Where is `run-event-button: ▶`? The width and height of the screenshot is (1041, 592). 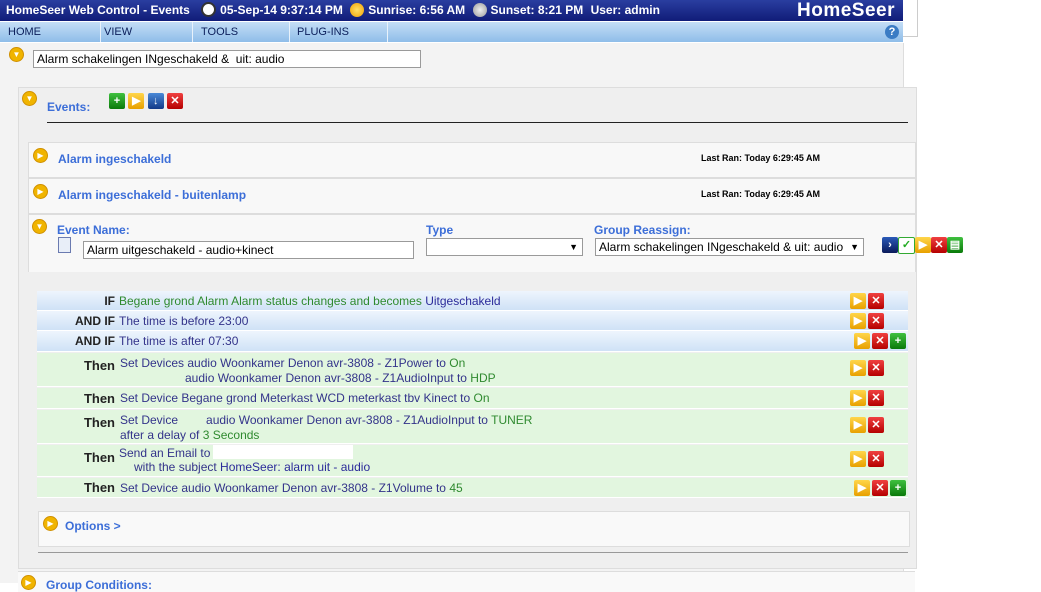 run-event-button: ▶ is located at coordinates (136, 101).